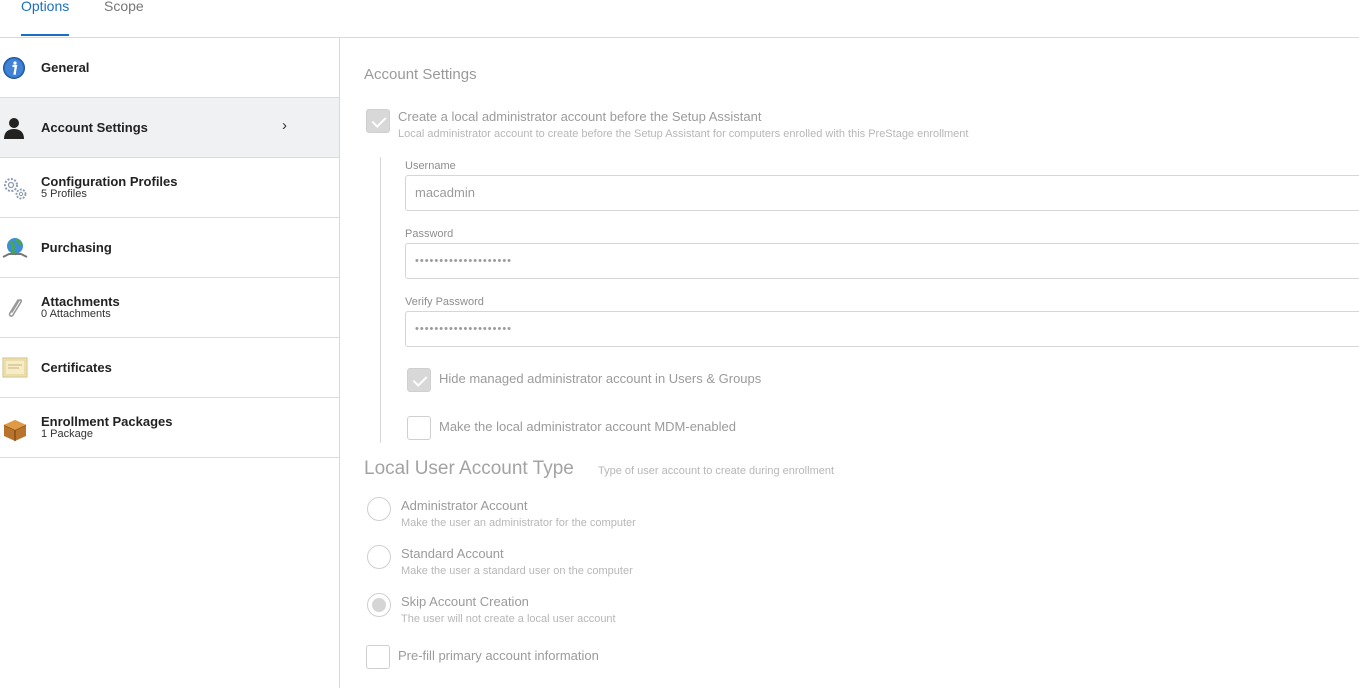 The height and width of the screenshot is (688, 1359). I want to click on sidebar-item-configuration-profiles: Configuration Profiles 5 Profiles, so click(169, 188).